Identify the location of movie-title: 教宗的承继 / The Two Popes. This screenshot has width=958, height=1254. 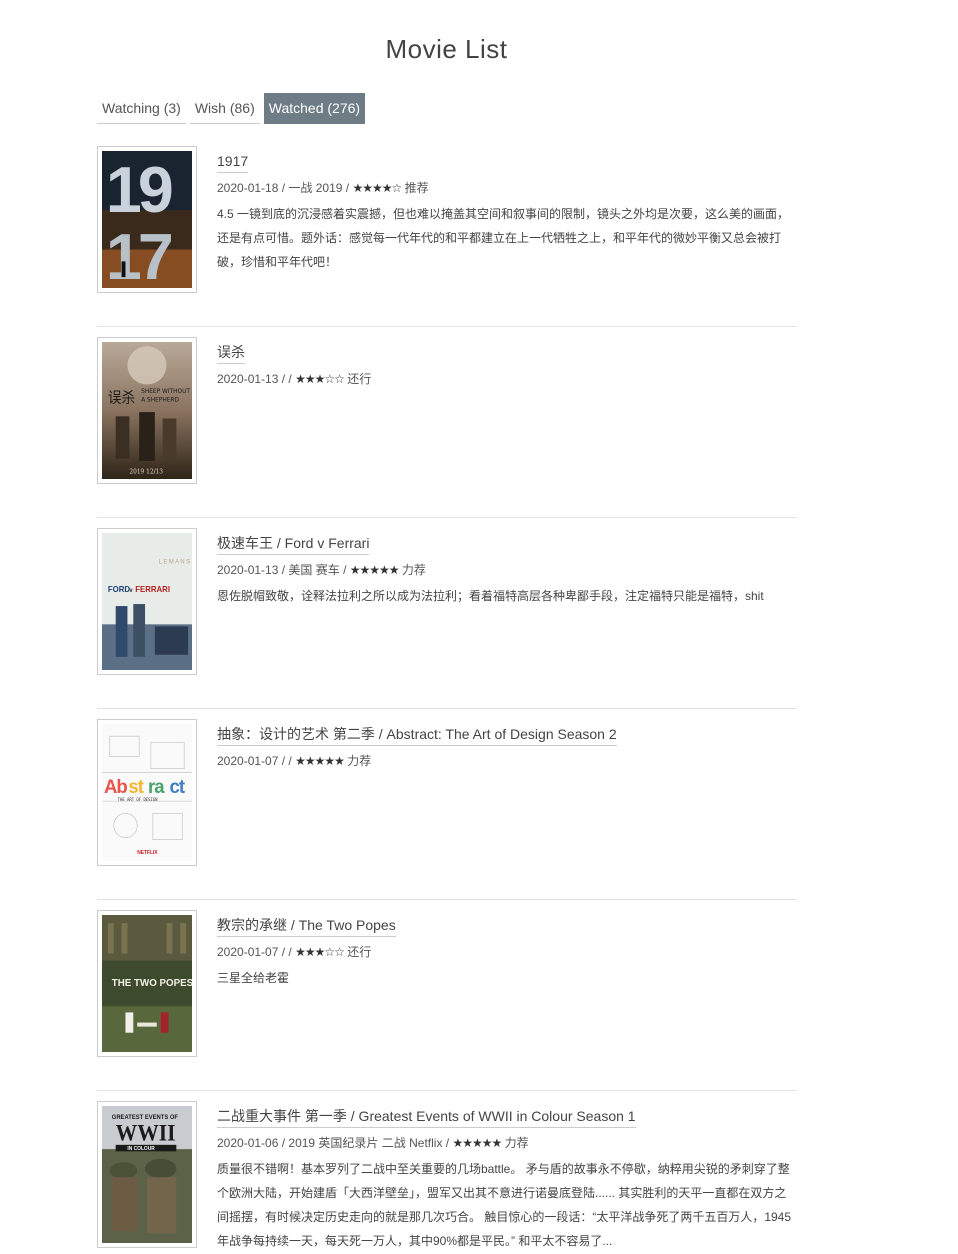
(306, 926).